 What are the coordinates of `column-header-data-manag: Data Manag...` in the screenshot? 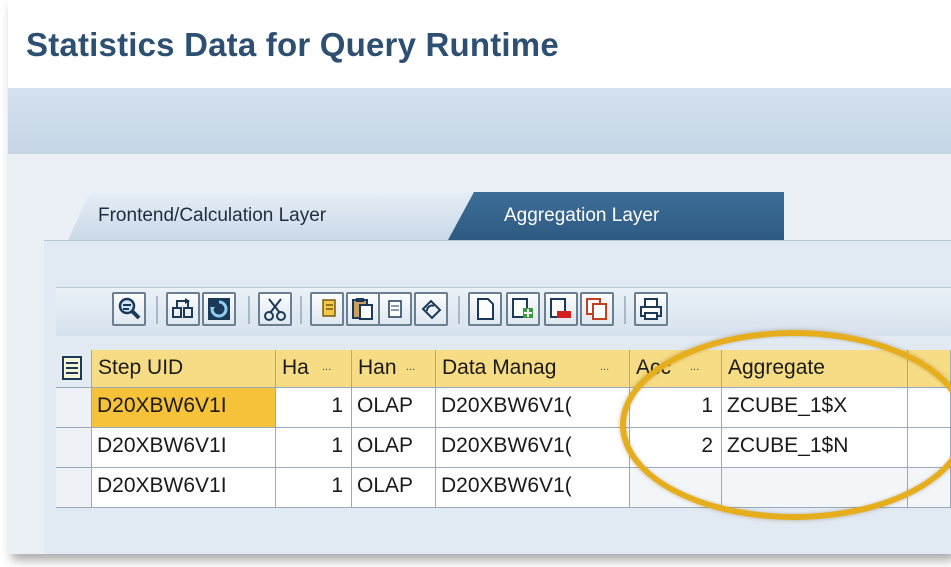 It's located at (533, 369).